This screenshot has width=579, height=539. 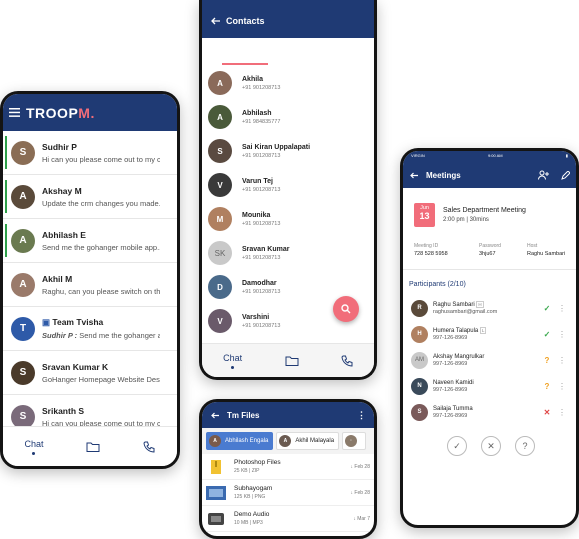 What do you see at coordinates (288, 185) in the screenshot?
I see `contact-item: V Varun Tej +91 901208713` at bounding box center [288, 185].